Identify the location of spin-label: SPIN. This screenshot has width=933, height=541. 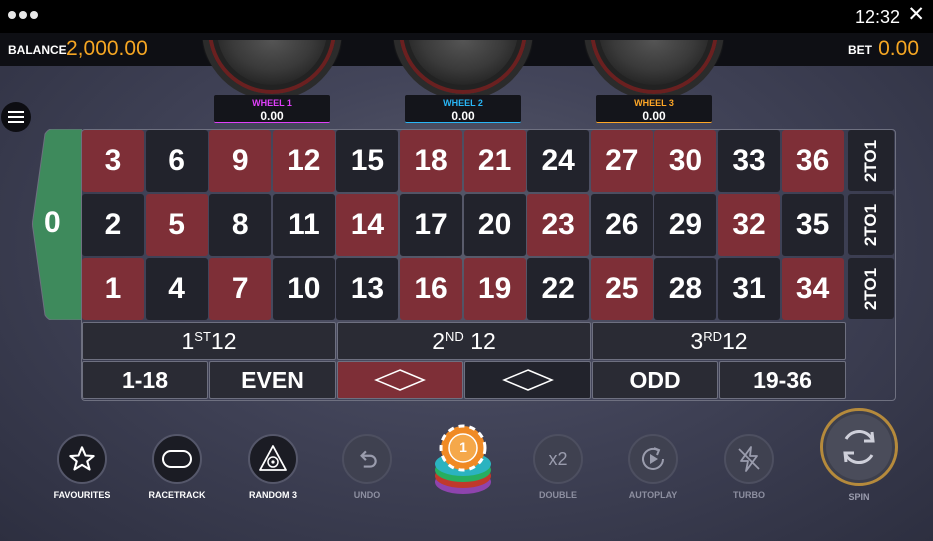
(859, 497).